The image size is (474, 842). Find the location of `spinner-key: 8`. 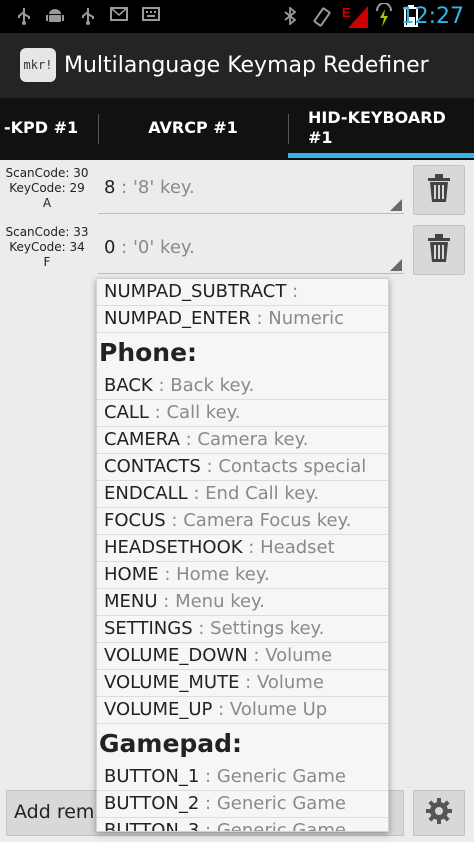

spinner-key: 8 is located at coordinates (110, 187).